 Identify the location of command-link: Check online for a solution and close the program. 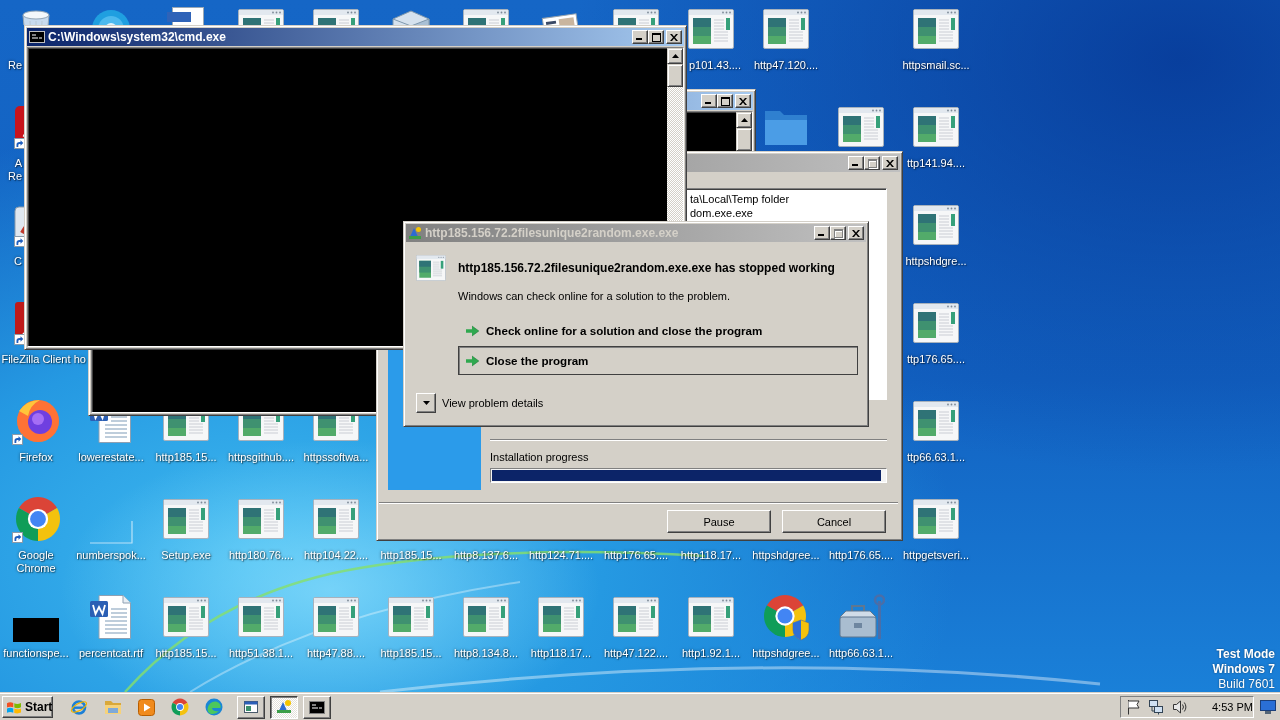
(658, 330).